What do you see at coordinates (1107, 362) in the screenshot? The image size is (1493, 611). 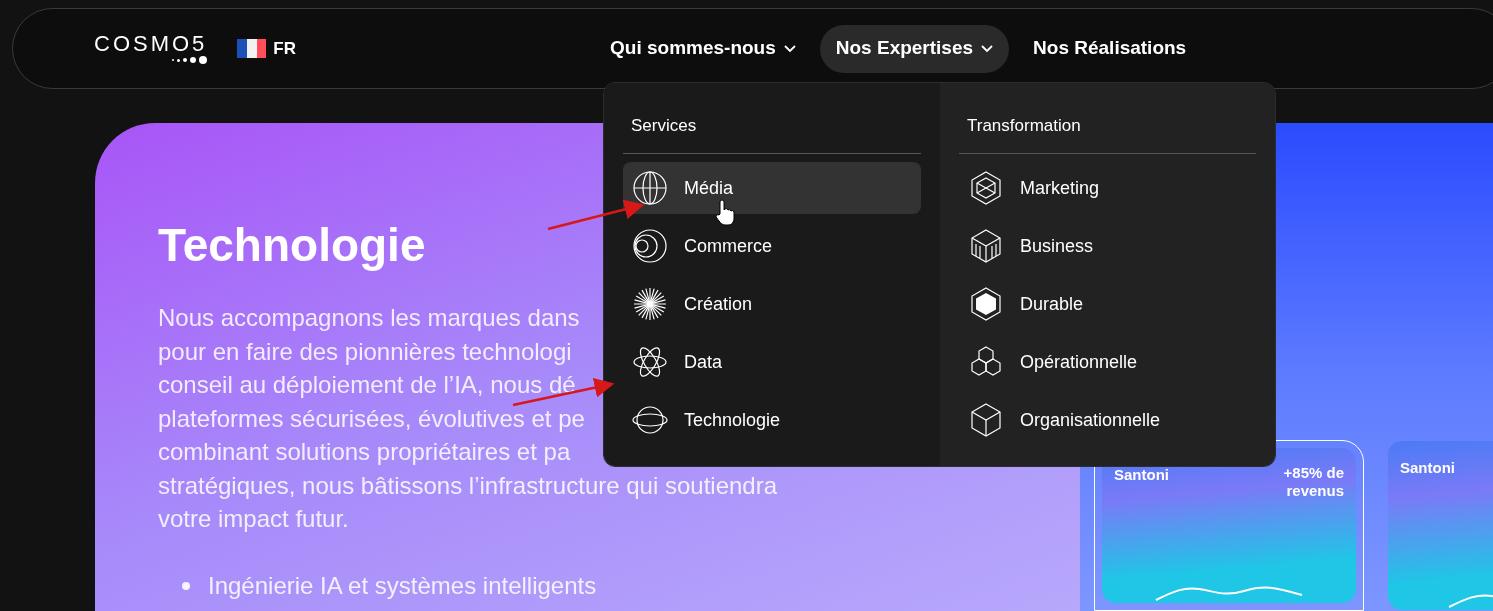 I see `menu-item: Opérationnelle` at bounding box center [1107, 362].